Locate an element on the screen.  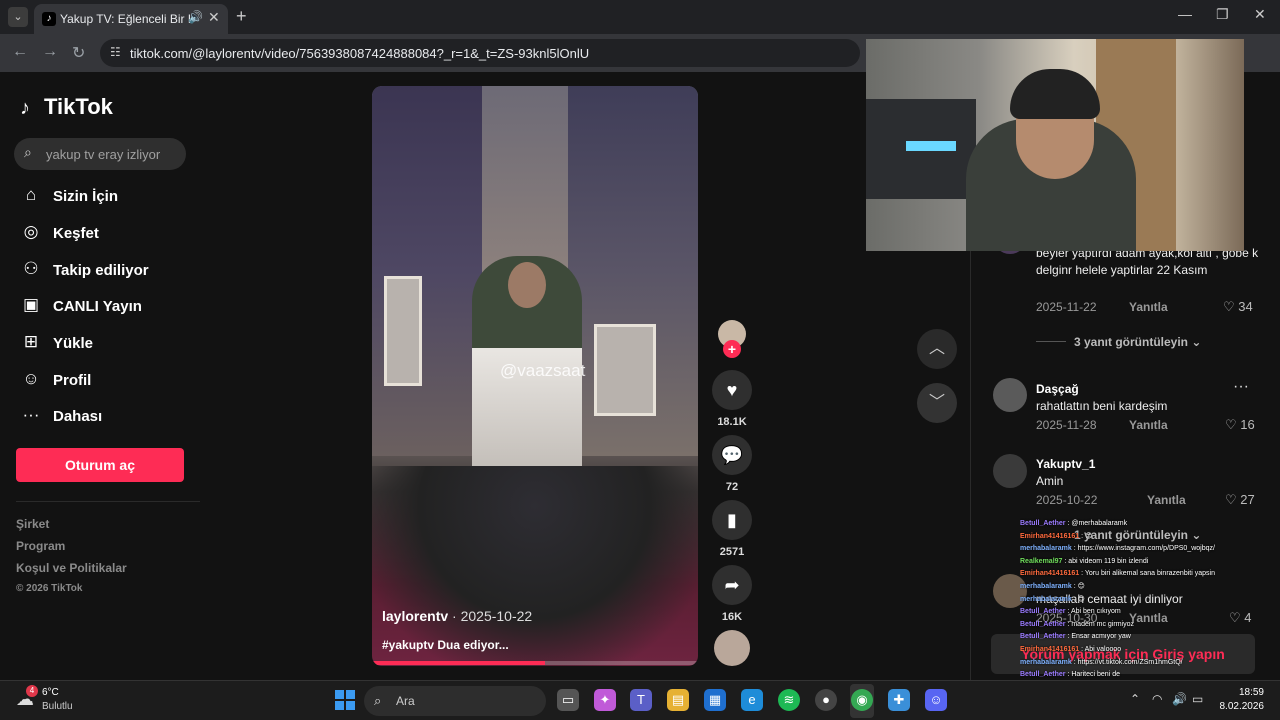
sidebar-item-label: Profil is located at coordinates (72, 380).